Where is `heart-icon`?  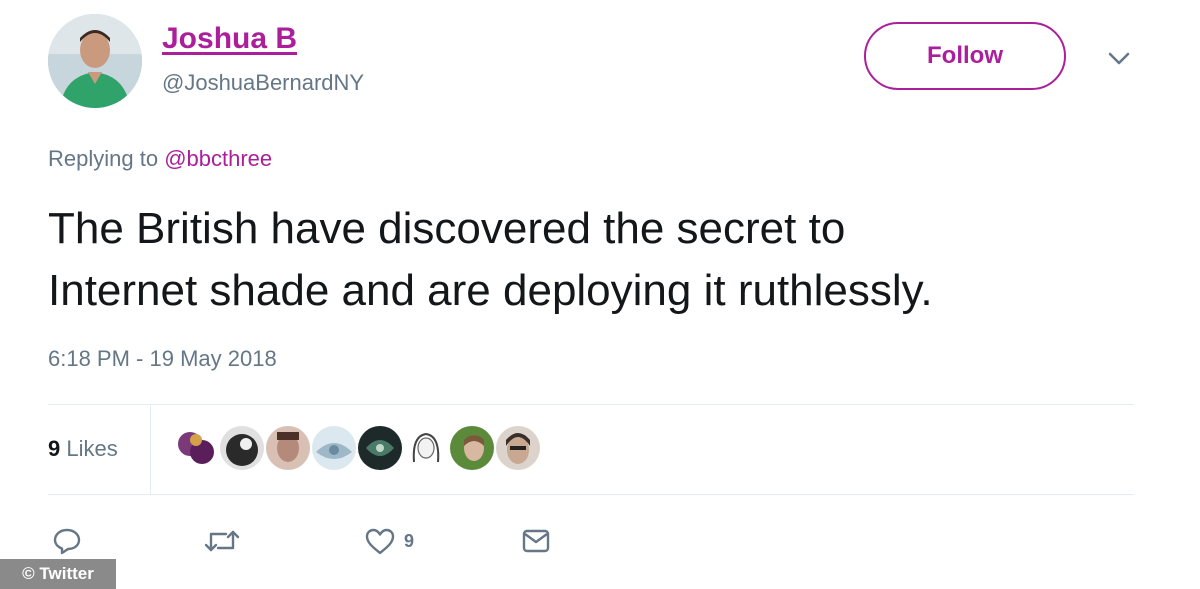
heart-icon is located at coordinates (380, 541).